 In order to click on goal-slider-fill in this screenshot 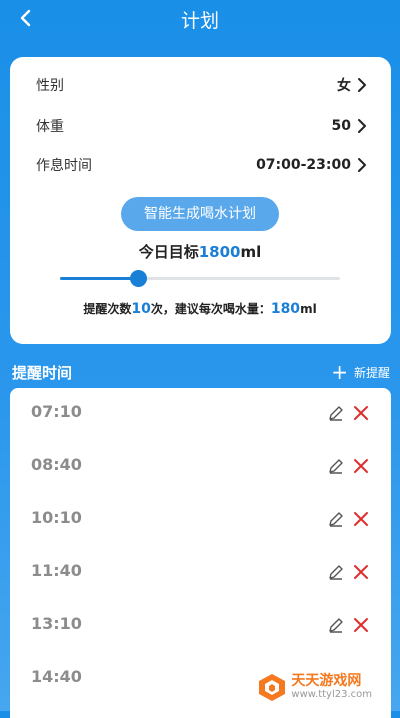, I will do `click(99, 278)`.